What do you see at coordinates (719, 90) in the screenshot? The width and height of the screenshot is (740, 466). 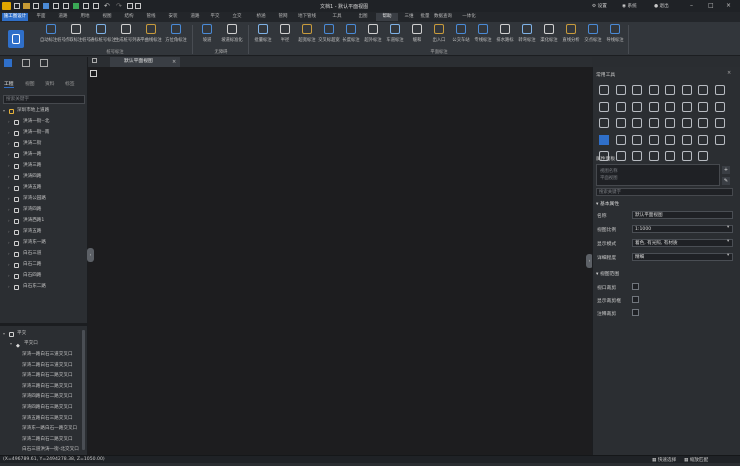 I see `extend-icon` at bounding box center [719, 90].